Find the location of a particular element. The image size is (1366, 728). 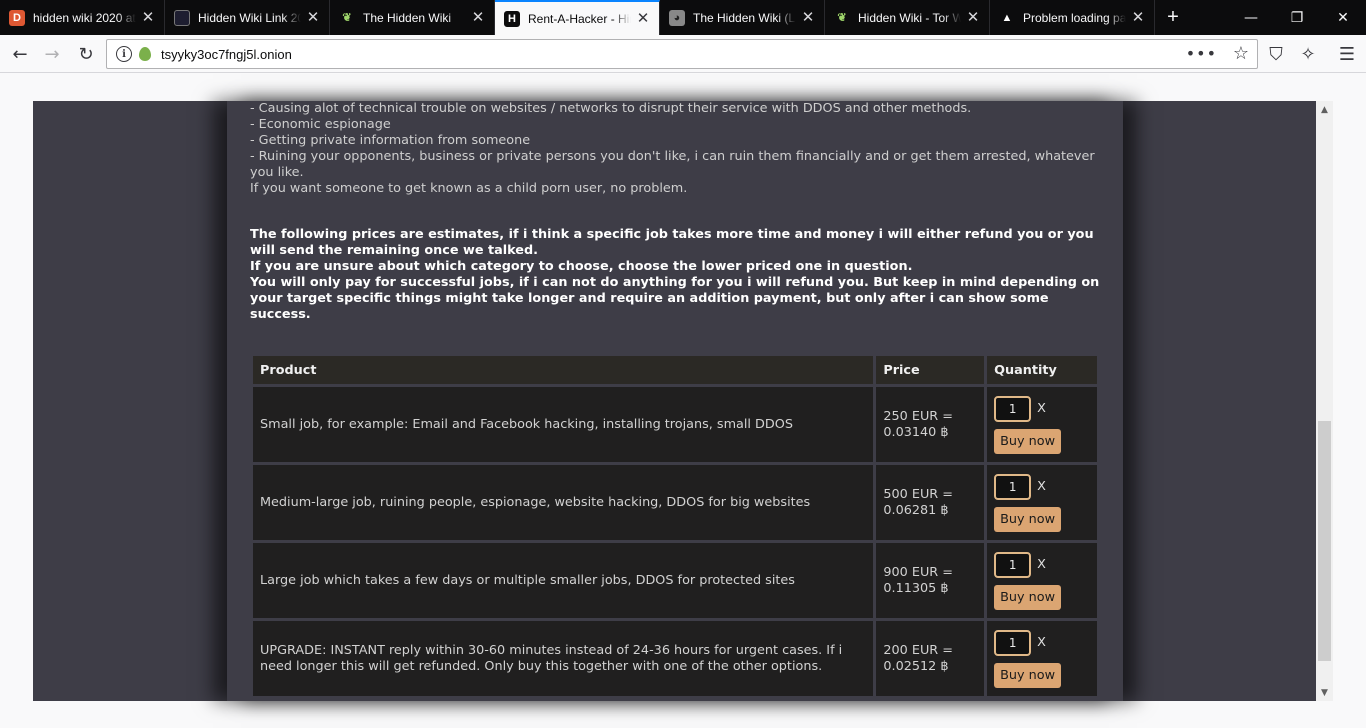

price-cell: 900 EUR = 0.11305 ฿ is located at coordinates (930, 580).